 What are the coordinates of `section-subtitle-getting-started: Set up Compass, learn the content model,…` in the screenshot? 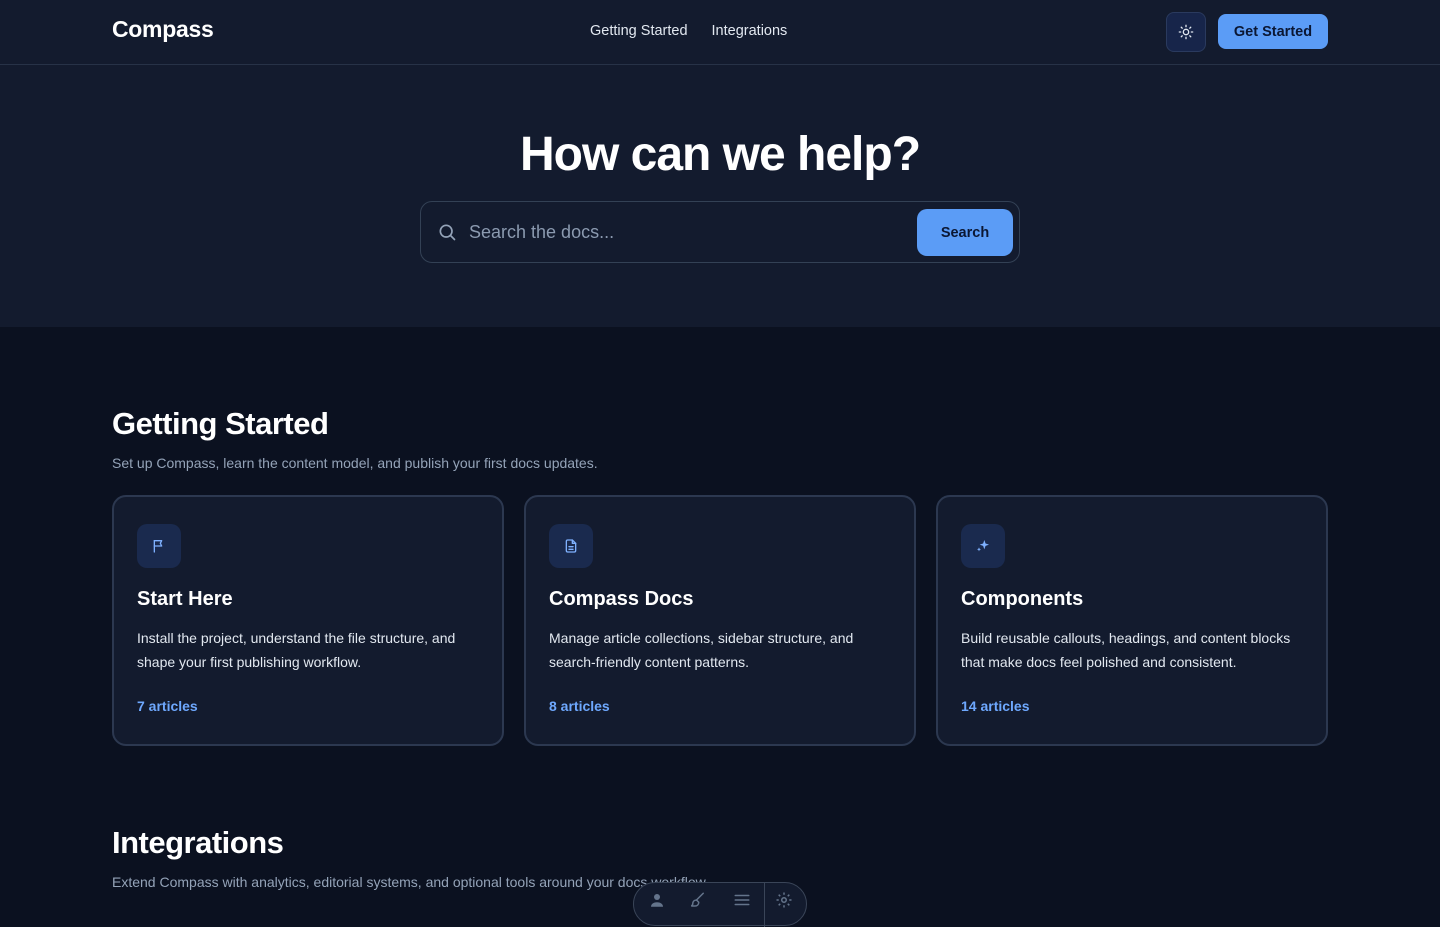 It's located at (355, 463).